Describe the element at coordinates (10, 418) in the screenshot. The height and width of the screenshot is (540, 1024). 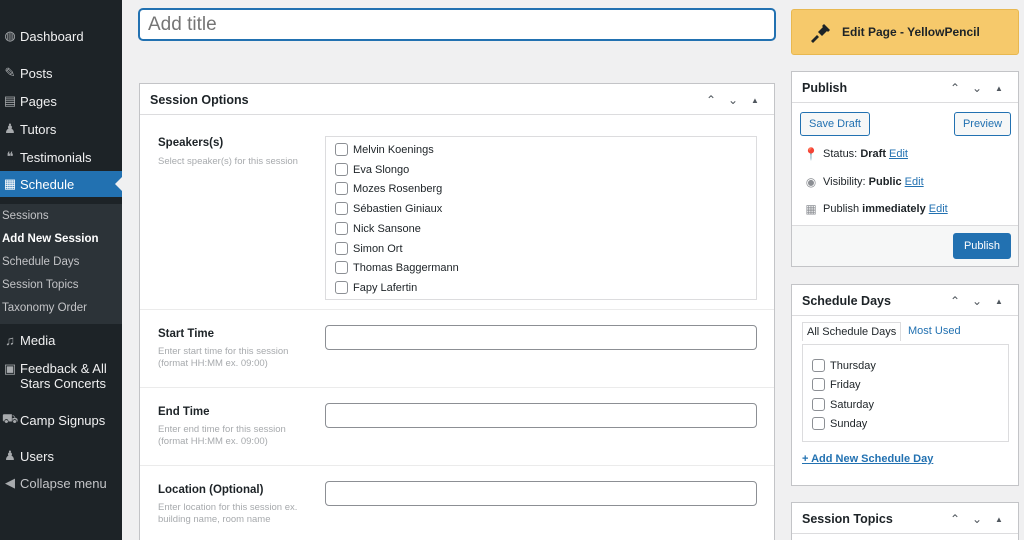
I see `cart-icon: ⛟` at that location.